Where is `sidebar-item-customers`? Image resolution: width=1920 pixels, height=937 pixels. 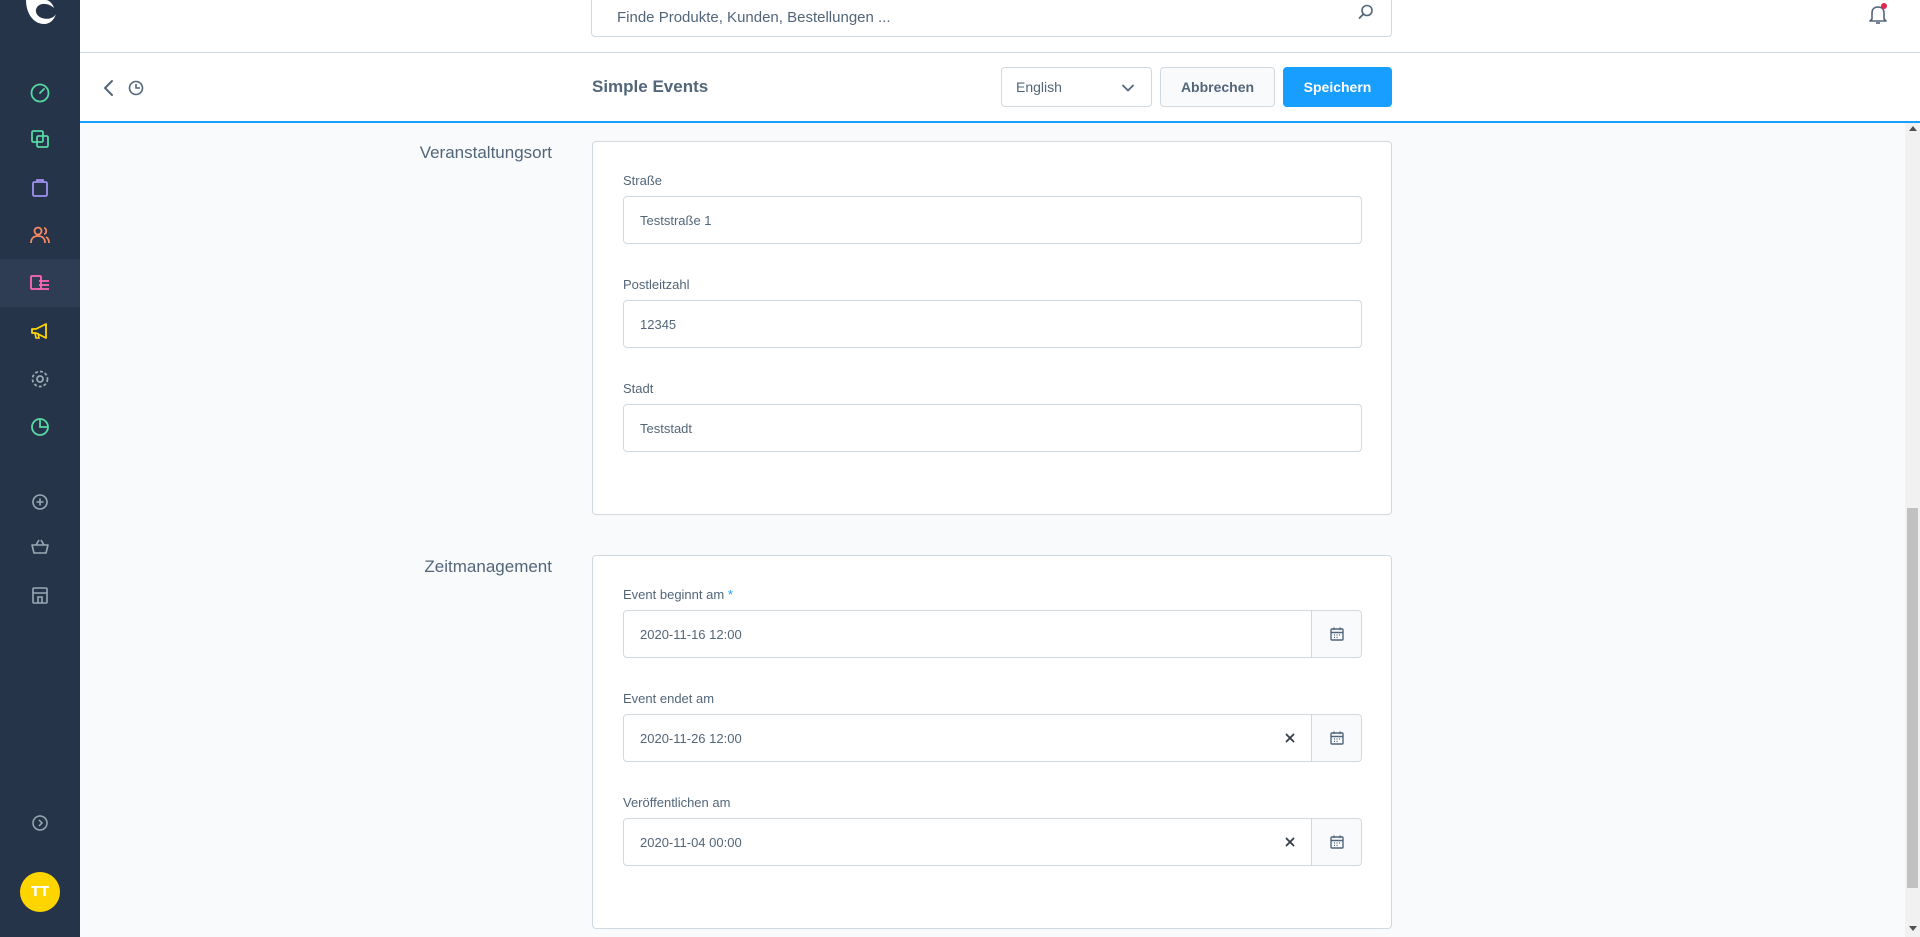 sidebar-item-customers is located at coordinates (40, 235).